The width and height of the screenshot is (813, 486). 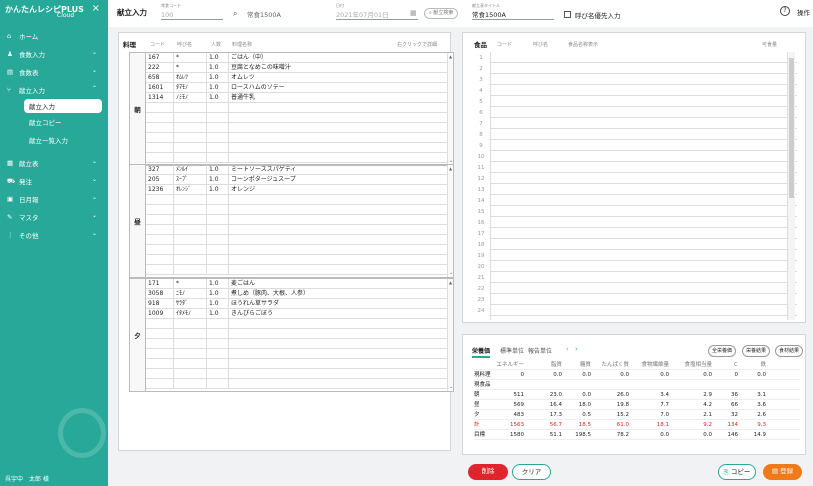 I want to click on tab-standard-unit: 標準単位, so click(x=512, y=350).